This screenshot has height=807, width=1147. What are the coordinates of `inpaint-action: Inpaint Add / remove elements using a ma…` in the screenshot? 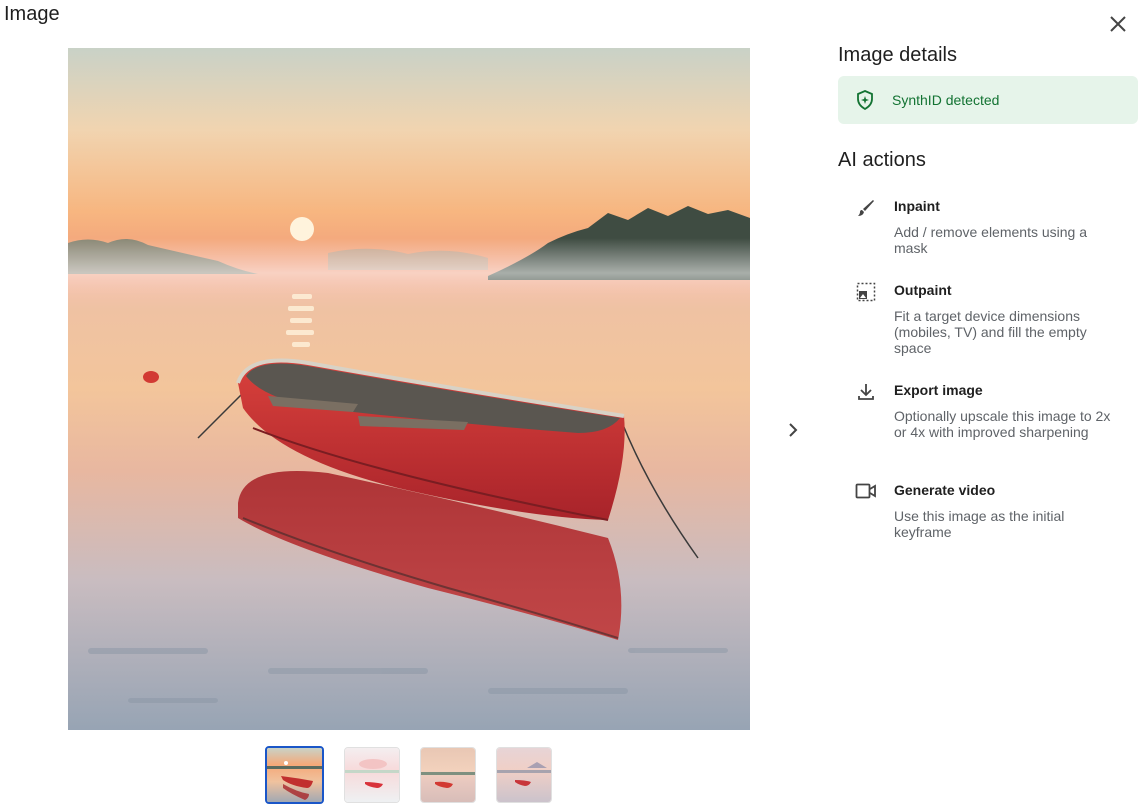 It's located at (988, 227).